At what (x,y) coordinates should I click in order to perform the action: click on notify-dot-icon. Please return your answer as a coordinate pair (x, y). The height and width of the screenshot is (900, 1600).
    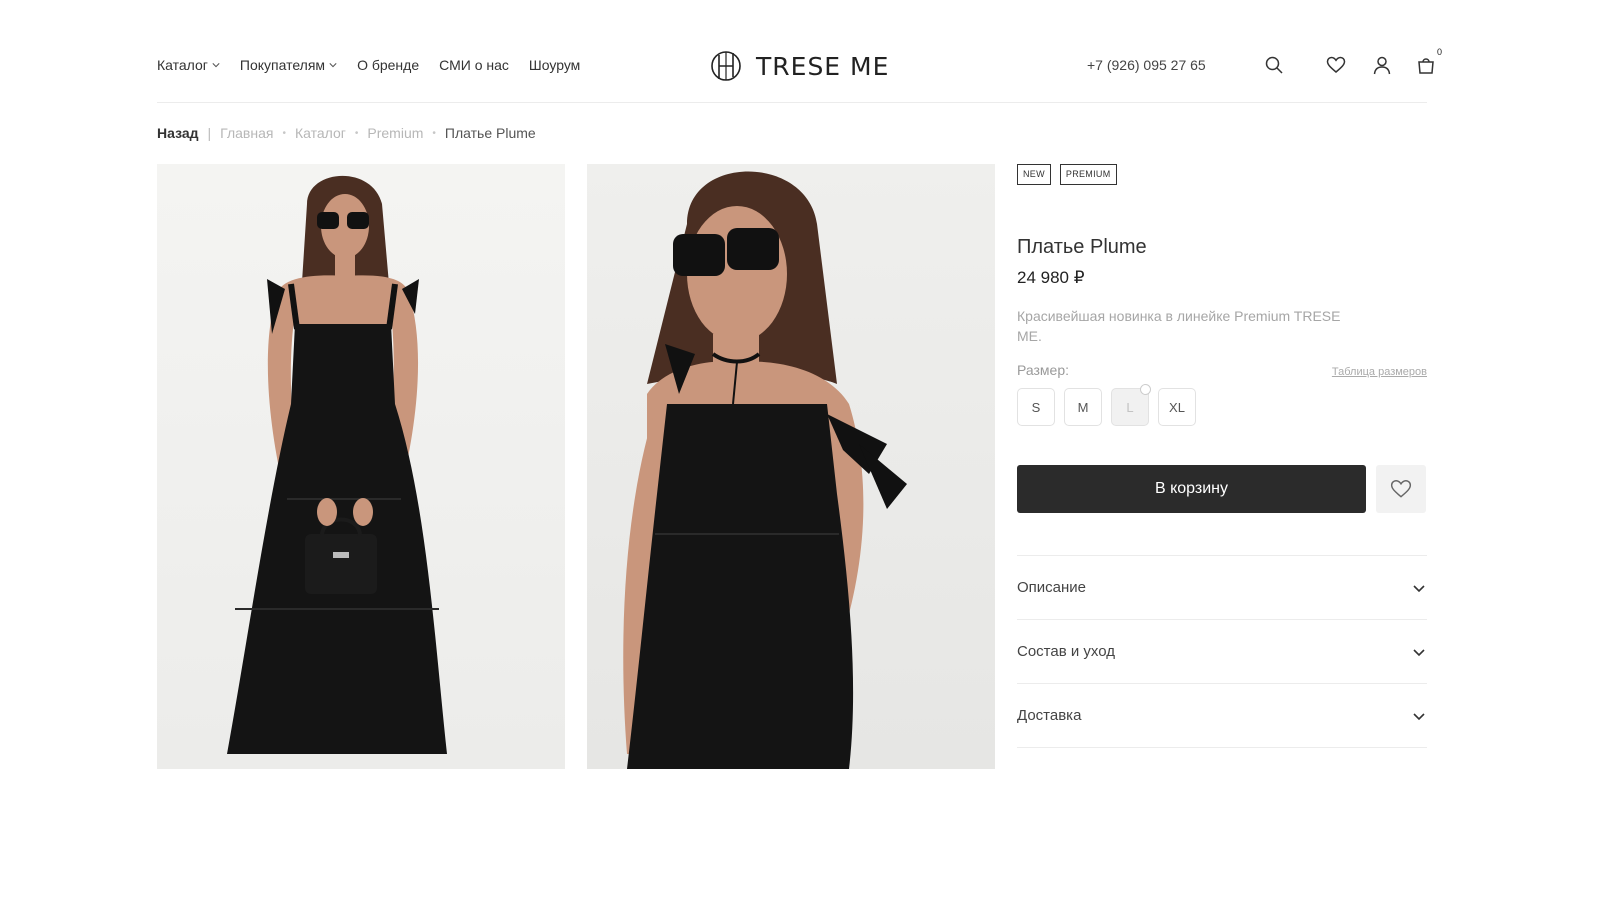
    Looking at the image, I should click on (1145, 389).